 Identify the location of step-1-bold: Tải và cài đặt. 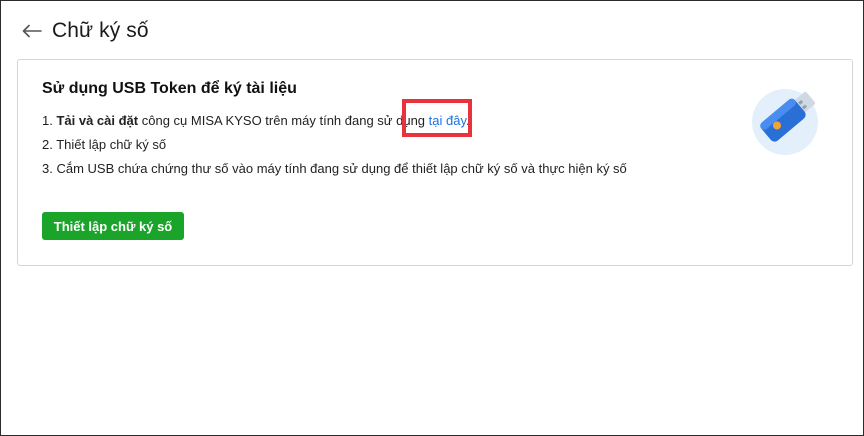
(97, 120).